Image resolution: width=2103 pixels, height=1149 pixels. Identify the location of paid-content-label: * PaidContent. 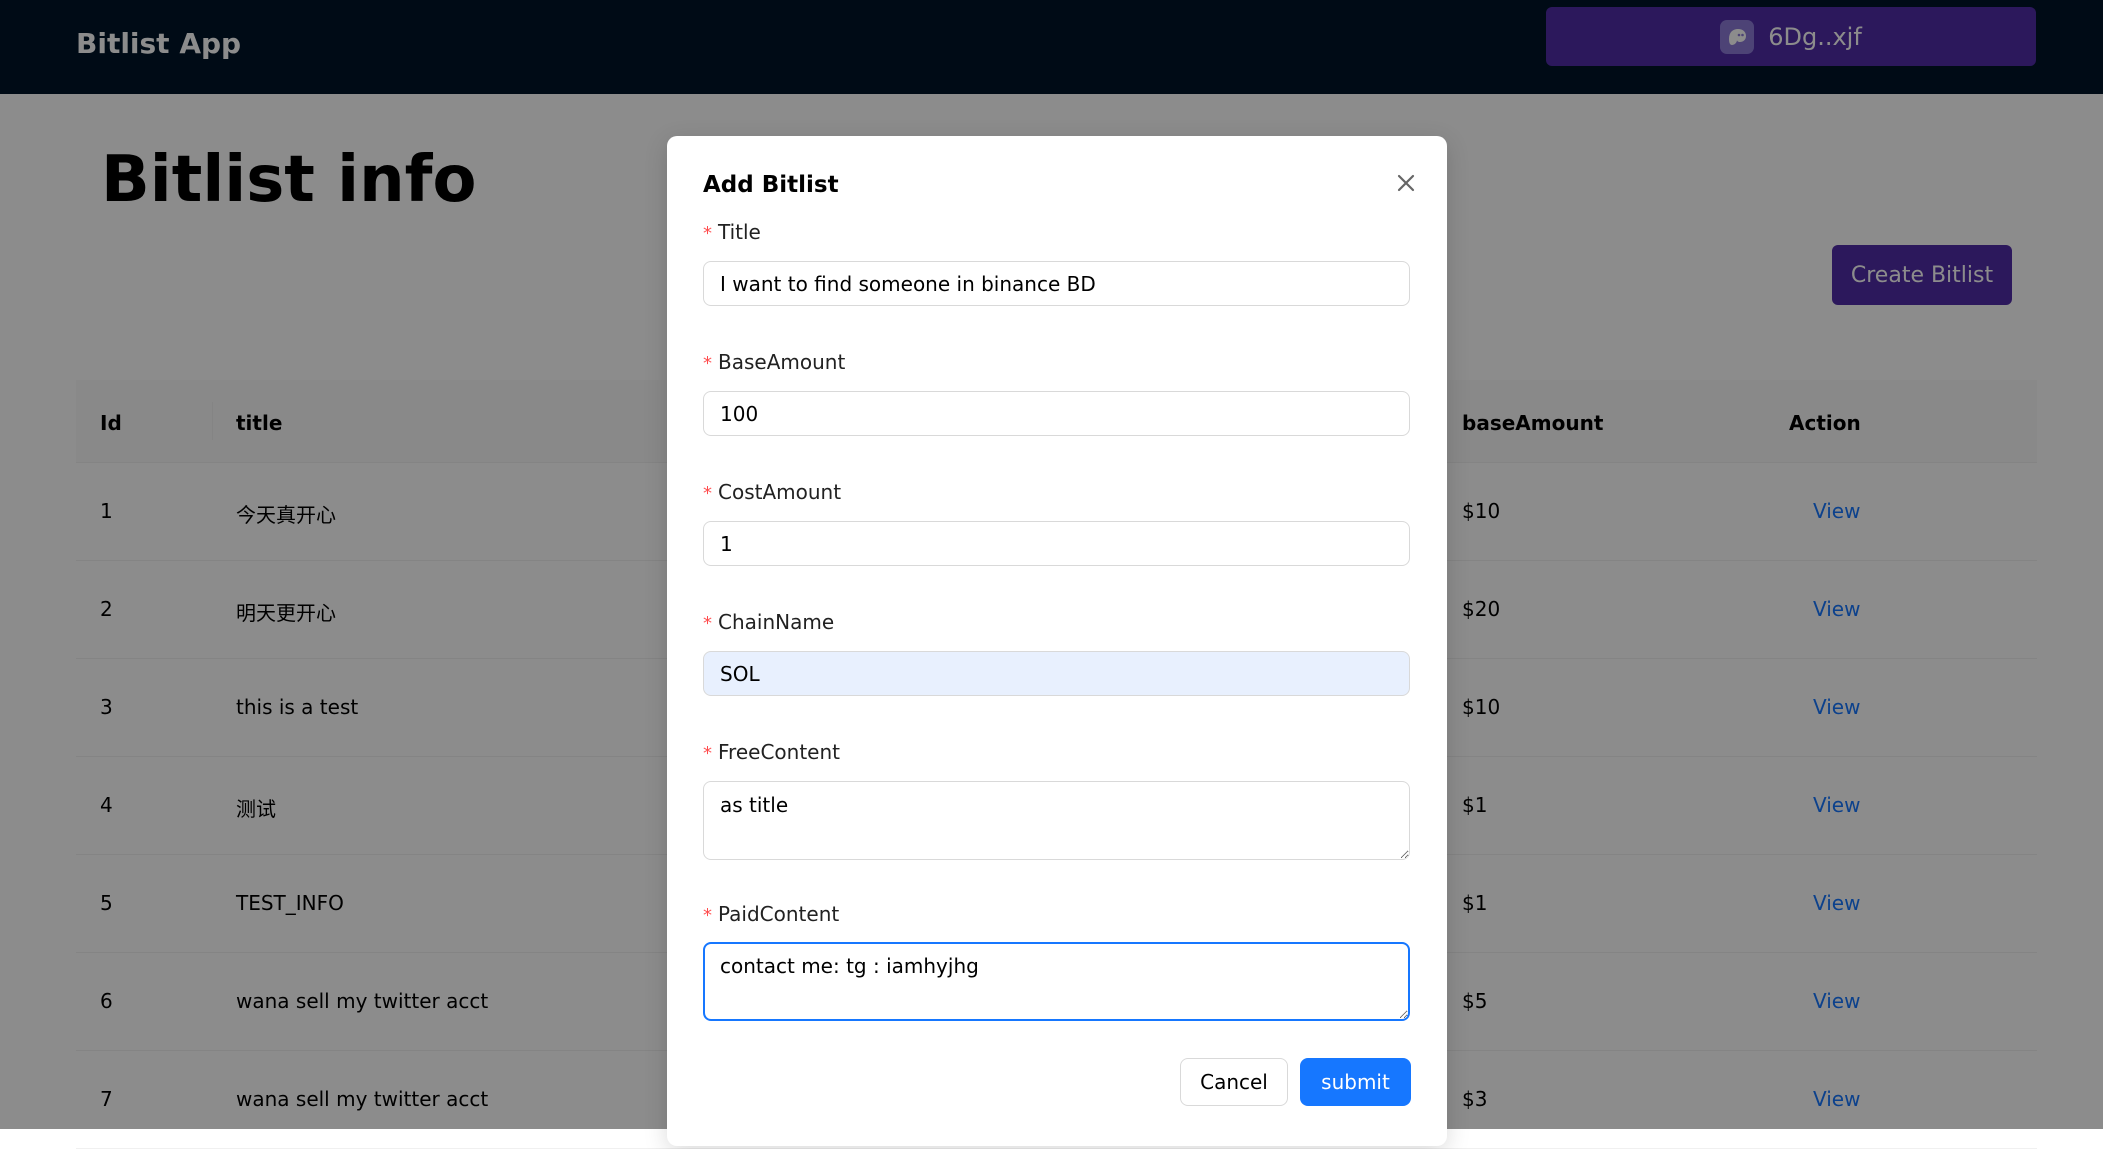
(771, 914).